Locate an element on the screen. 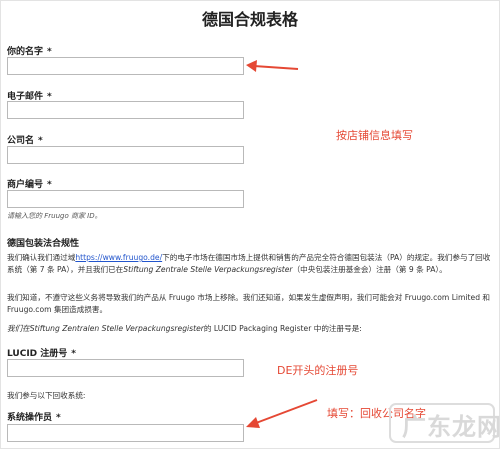 The image size is (500, 449). company-label: 公司名 * is located at coordinates (25, 141).